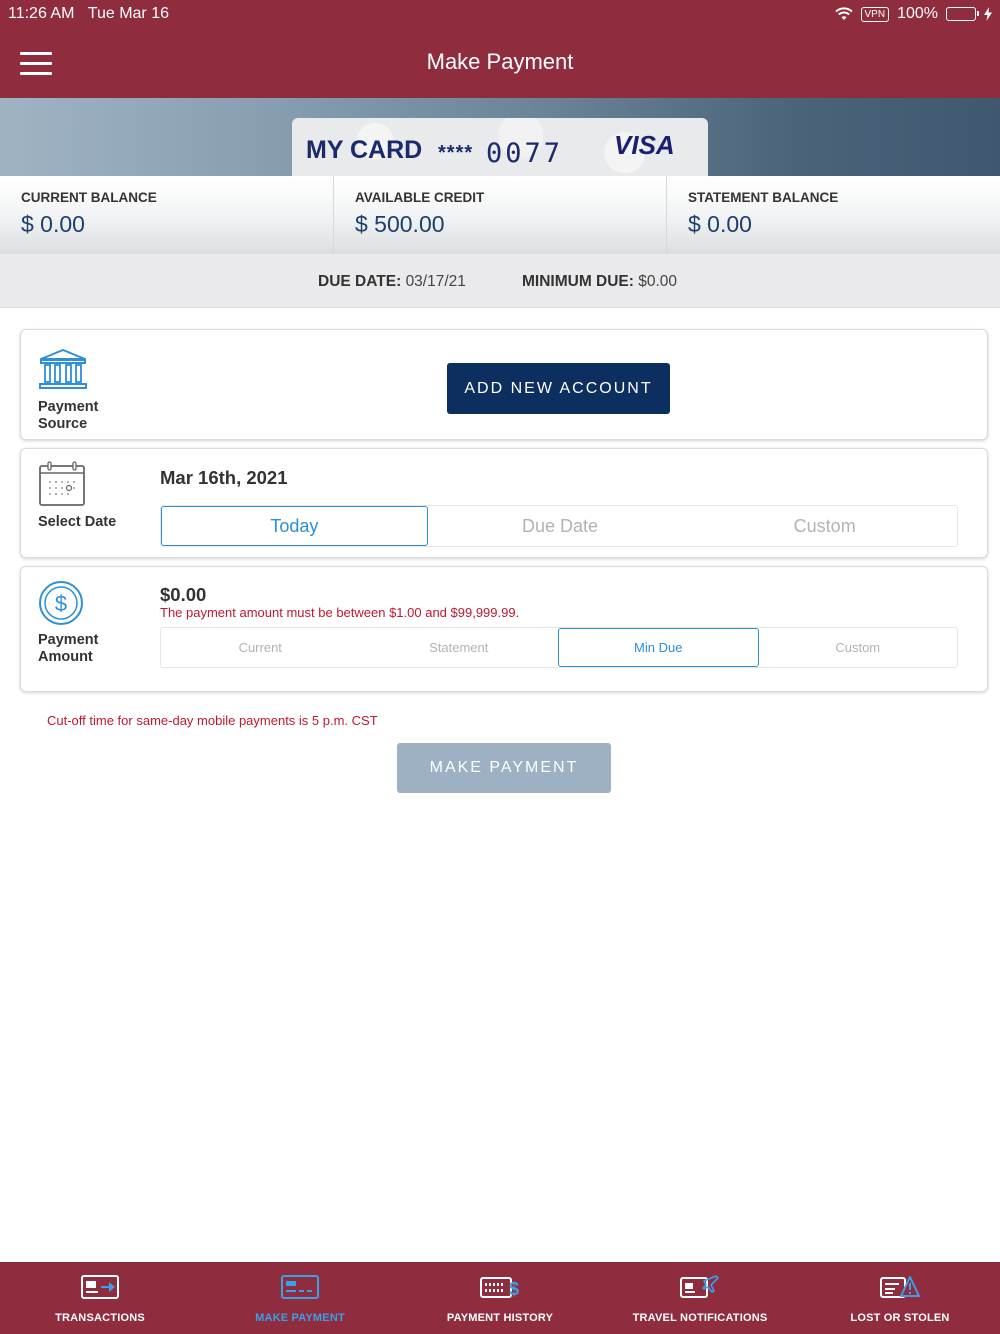 The height and width of the screenshot is (1334, 1000). What do you see at coordinates (41, 13) in the screenshot?
I see `status-clock: 11:26 AM` at bounding box center [41, 13].